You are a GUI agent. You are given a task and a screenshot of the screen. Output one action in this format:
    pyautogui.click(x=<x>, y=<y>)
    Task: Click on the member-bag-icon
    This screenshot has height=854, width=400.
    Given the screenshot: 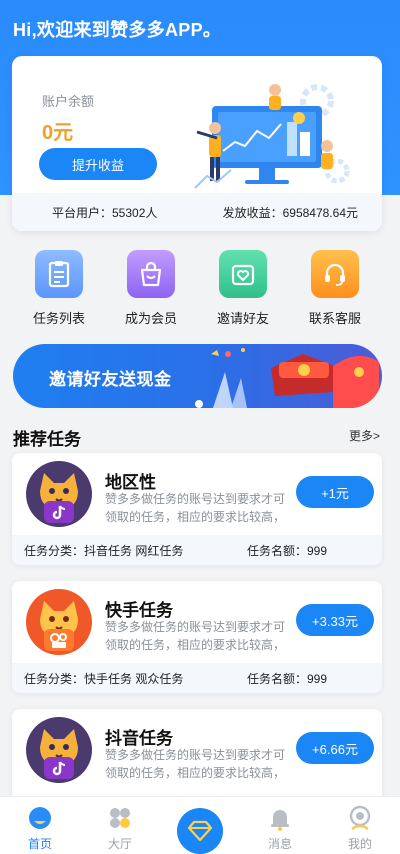 What is the action you would take?
    pyautogui.click(x=151, y=274)
    